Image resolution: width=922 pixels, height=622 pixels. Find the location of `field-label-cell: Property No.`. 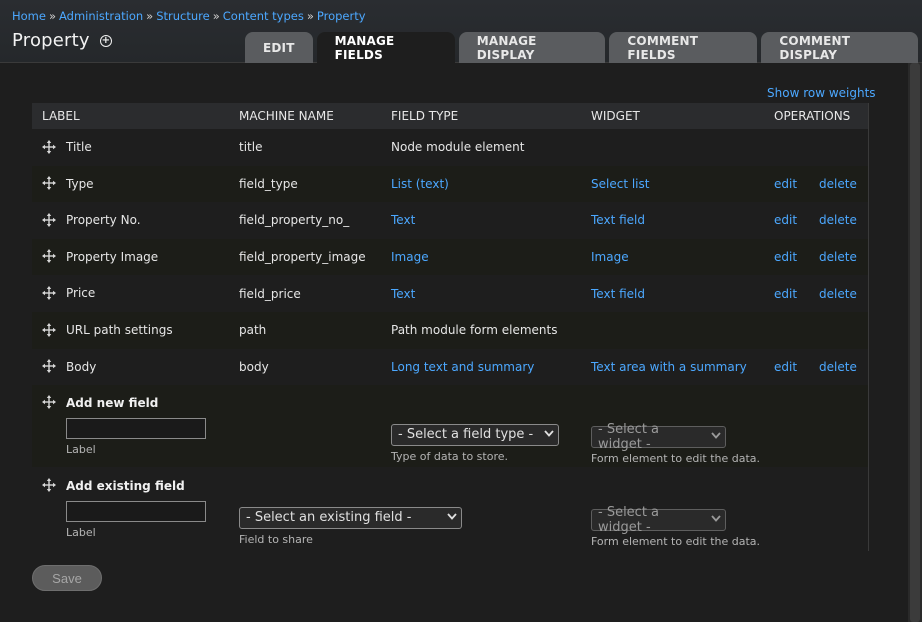

field-label-cell: Property No. is located at coordinates (130, 220).